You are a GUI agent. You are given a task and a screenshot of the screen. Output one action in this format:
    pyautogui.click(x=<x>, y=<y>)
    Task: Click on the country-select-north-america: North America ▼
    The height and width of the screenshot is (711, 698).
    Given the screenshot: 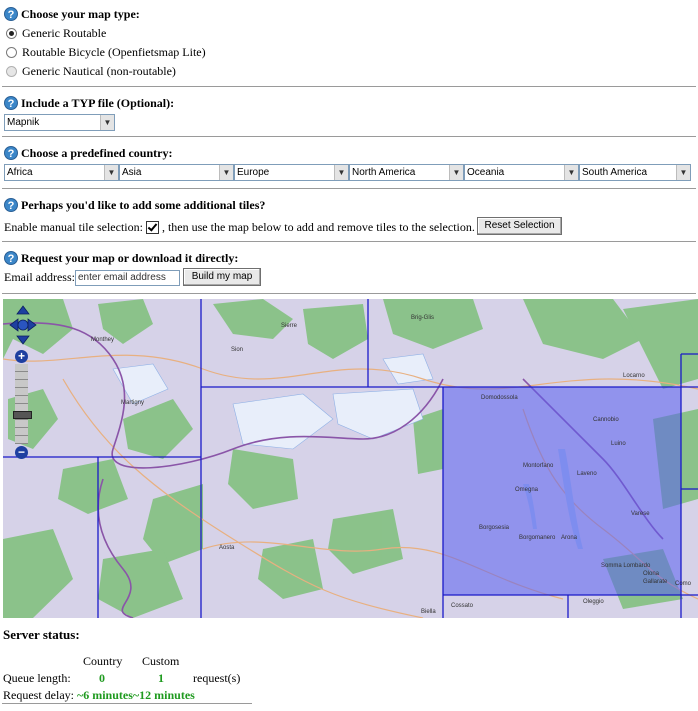 What is the action you would take?
    pyautogui.click(x=406, y=172)
    